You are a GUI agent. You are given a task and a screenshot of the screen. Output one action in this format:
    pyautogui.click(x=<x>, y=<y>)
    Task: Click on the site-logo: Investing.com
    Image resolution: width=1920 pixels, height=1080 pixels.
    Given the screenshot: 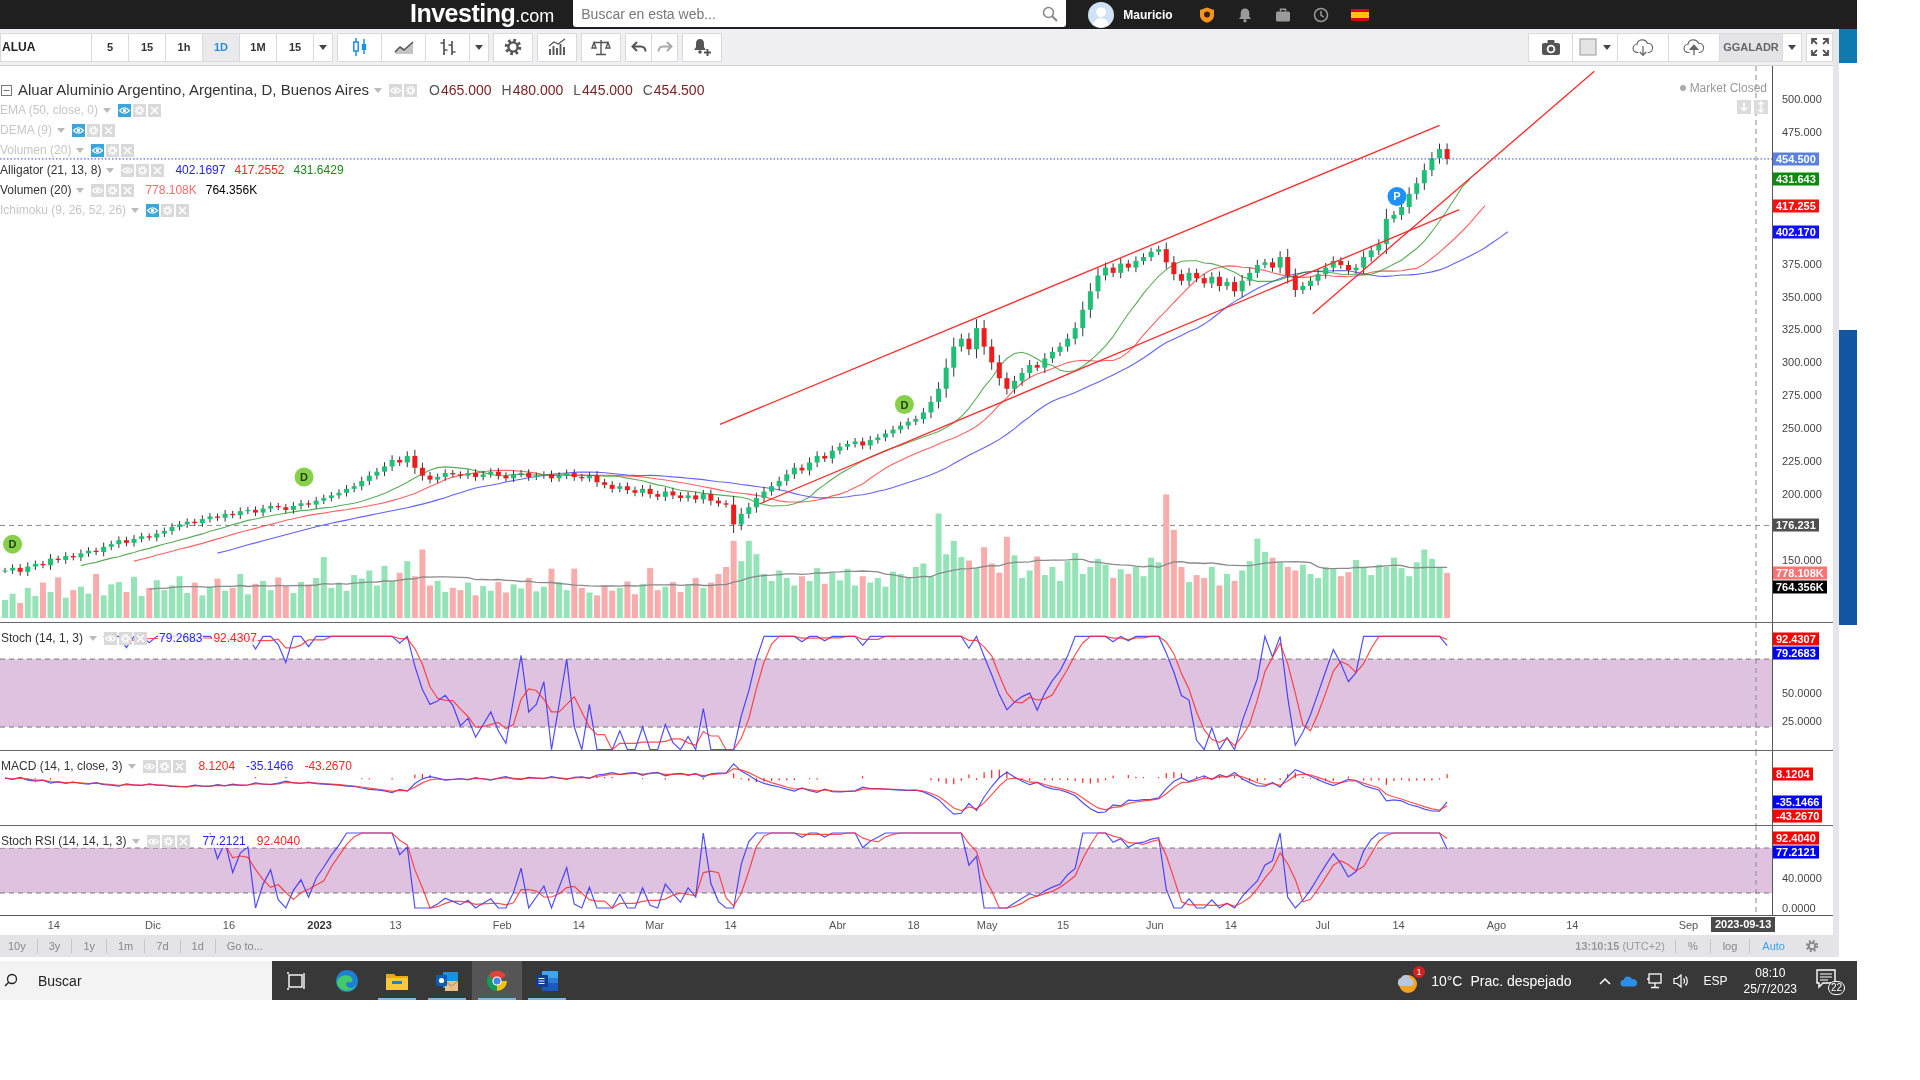 What is the action you would take?
    pyautogui.click(x=482, y=15)
    